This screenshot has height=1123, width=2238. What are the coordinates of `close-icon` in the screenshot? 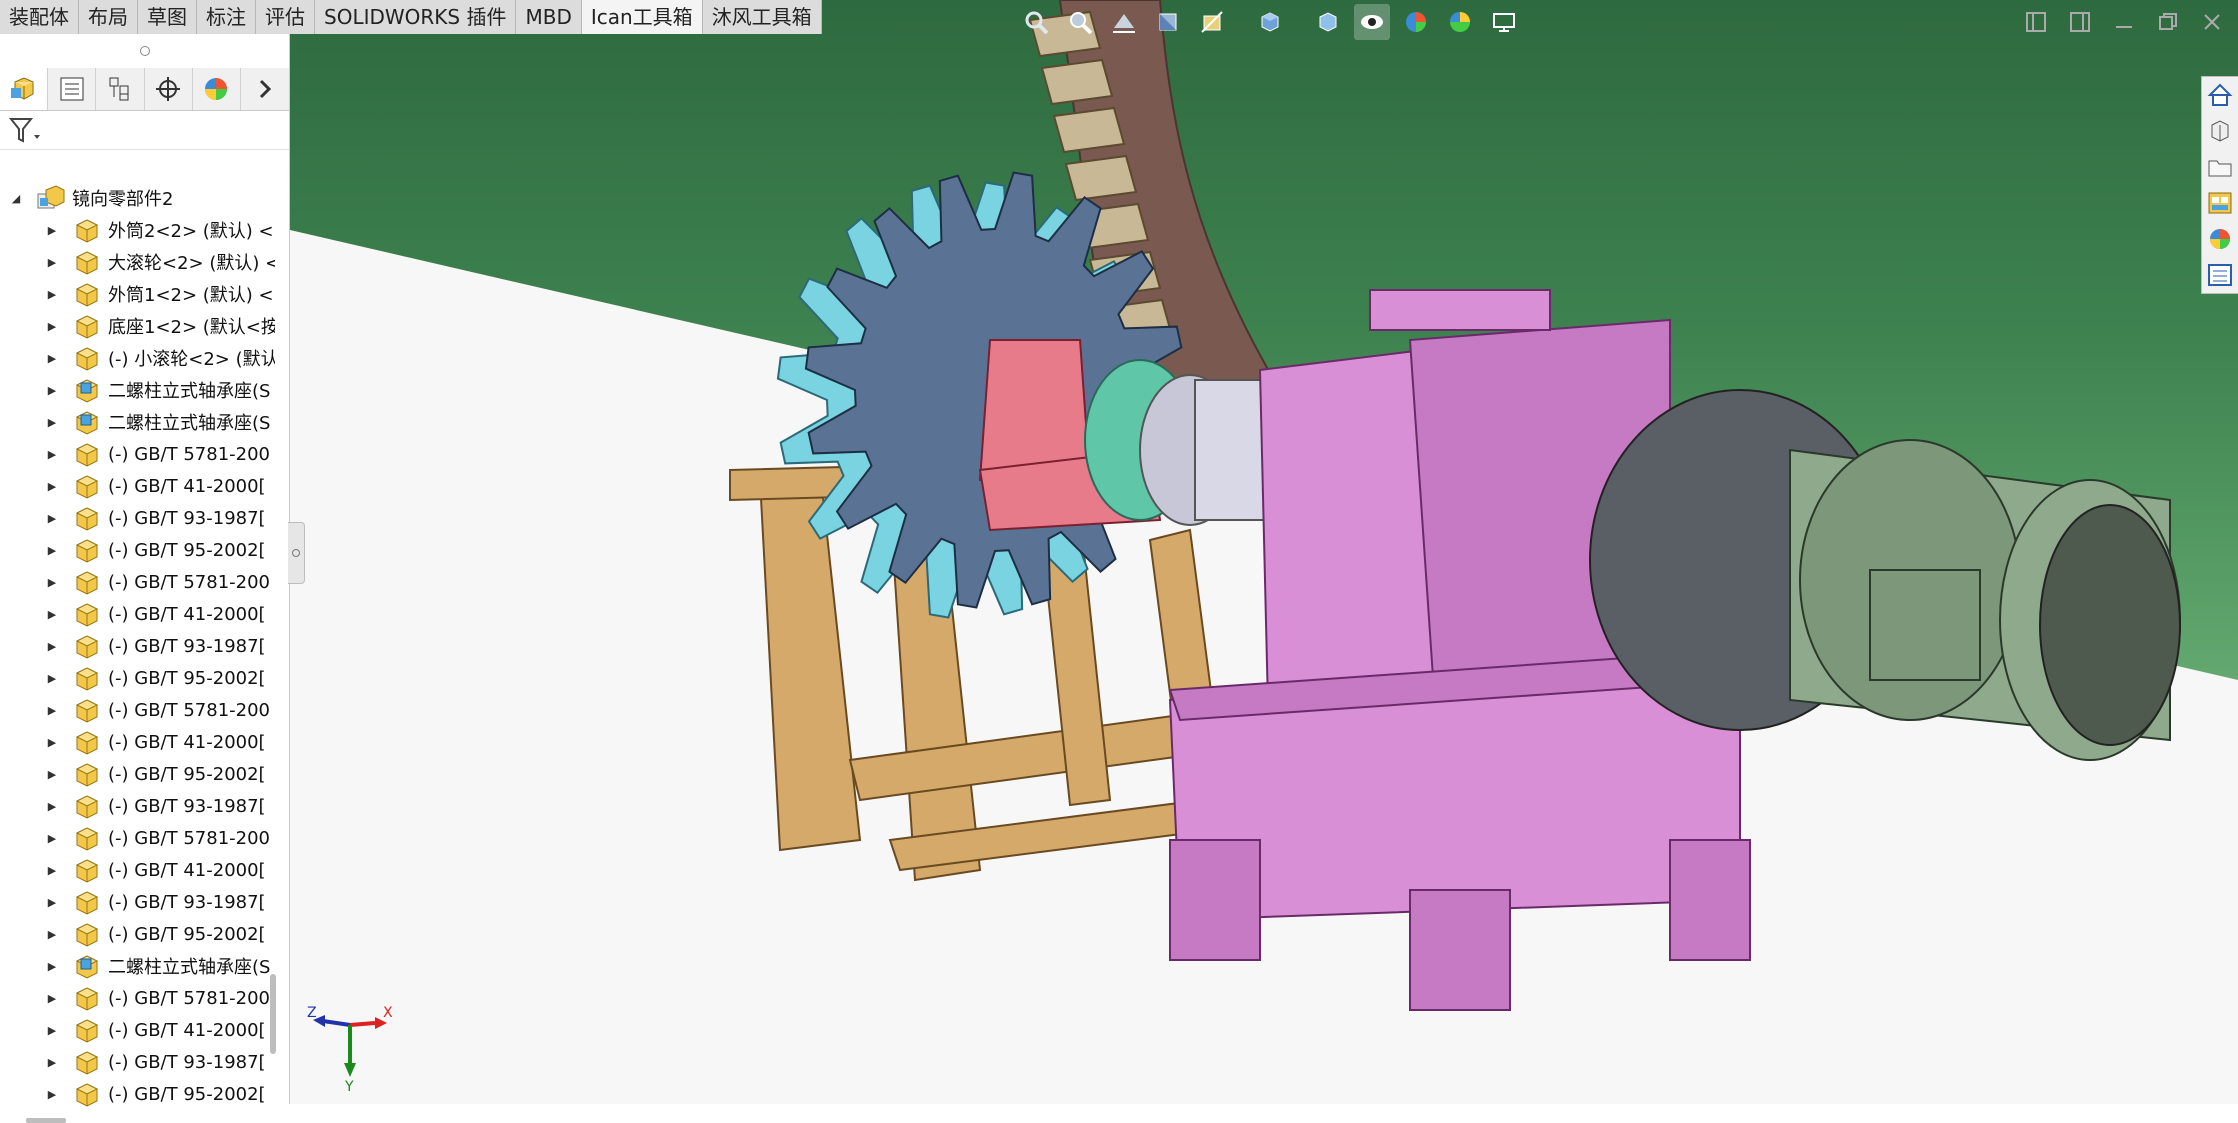 It's located at (2212, 22).